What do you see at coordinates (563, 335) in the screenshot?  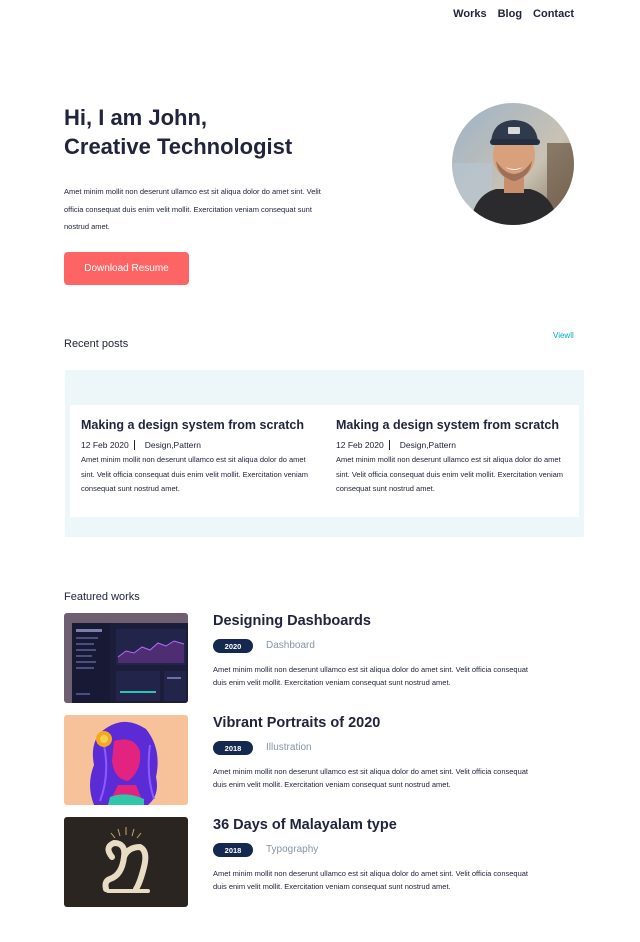 I see `view-all-link: Viewll` at bounding box center [563, 335].